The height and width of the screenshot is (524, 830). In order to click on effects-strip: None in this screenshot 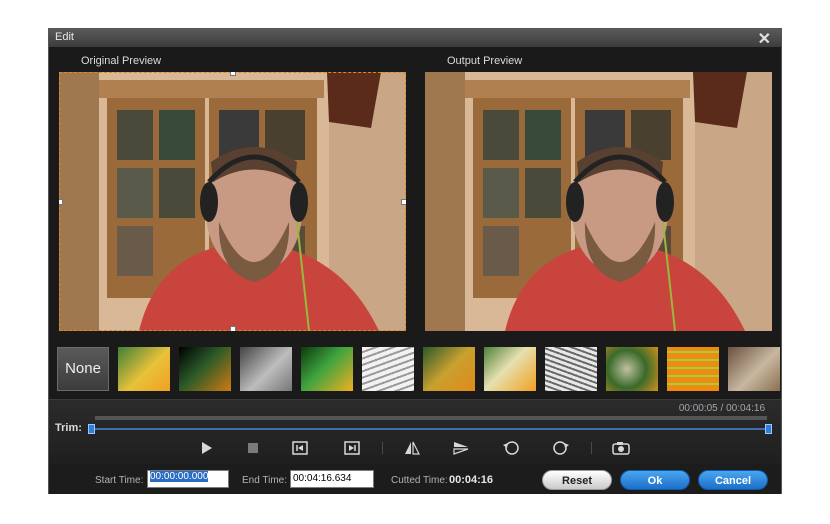, I will do `click(417, 371)`.